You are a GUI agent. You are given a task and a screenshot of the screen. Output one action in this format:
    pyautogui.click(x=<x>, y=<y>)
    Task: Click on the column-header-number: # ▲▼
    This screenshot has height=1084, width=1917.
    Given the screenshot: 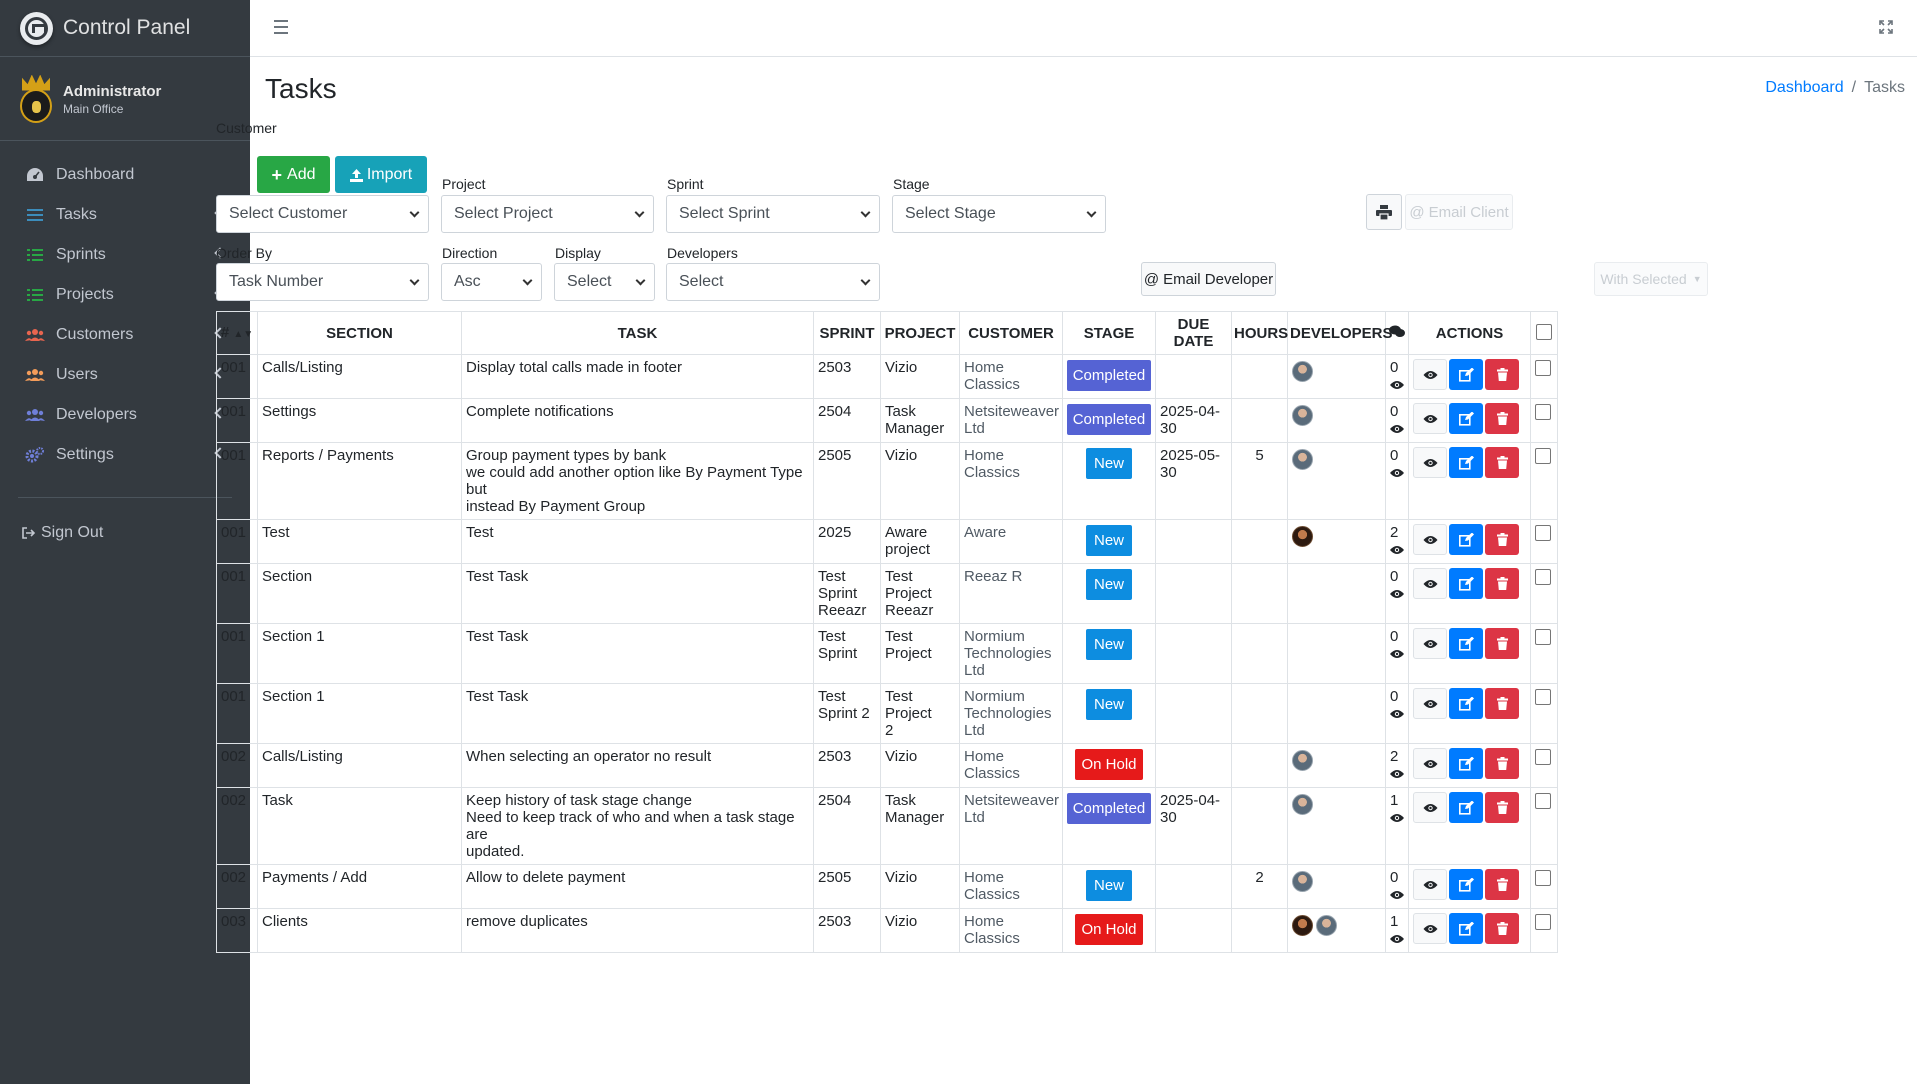 What is the action you would take?
    pyautogui.click(x=237, y=333)
    